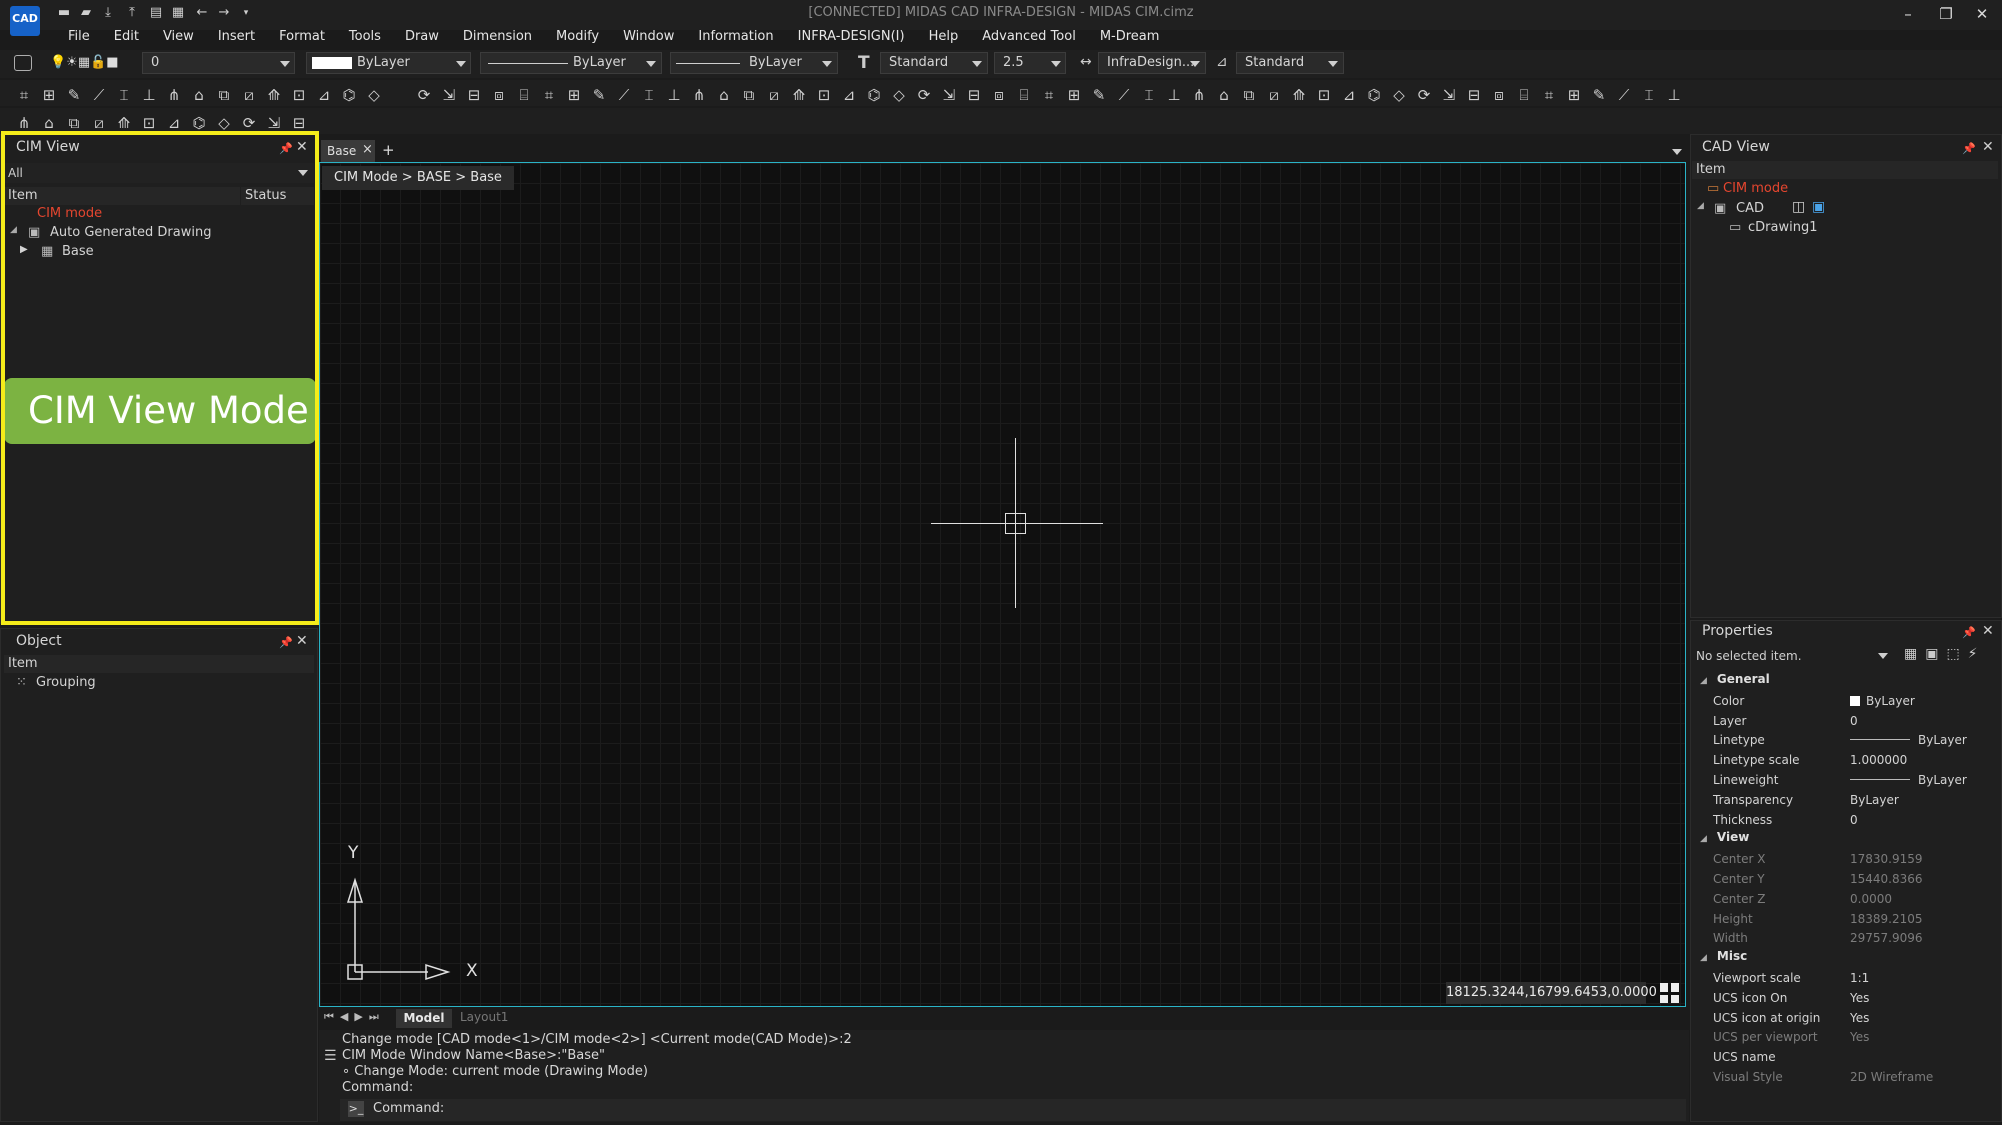  Describe the element at coordinates (1843, 978) in the screenshot. I see `property-row: Viewport scale 1:1` at that location.